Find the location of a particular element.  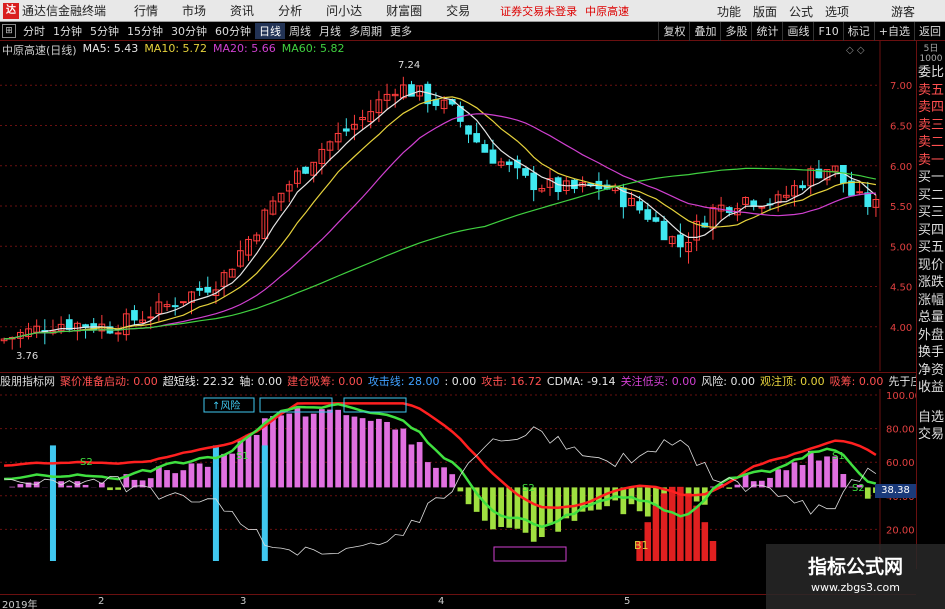

menu-item-analysis: 分析 is located at coordinates (290, 10).